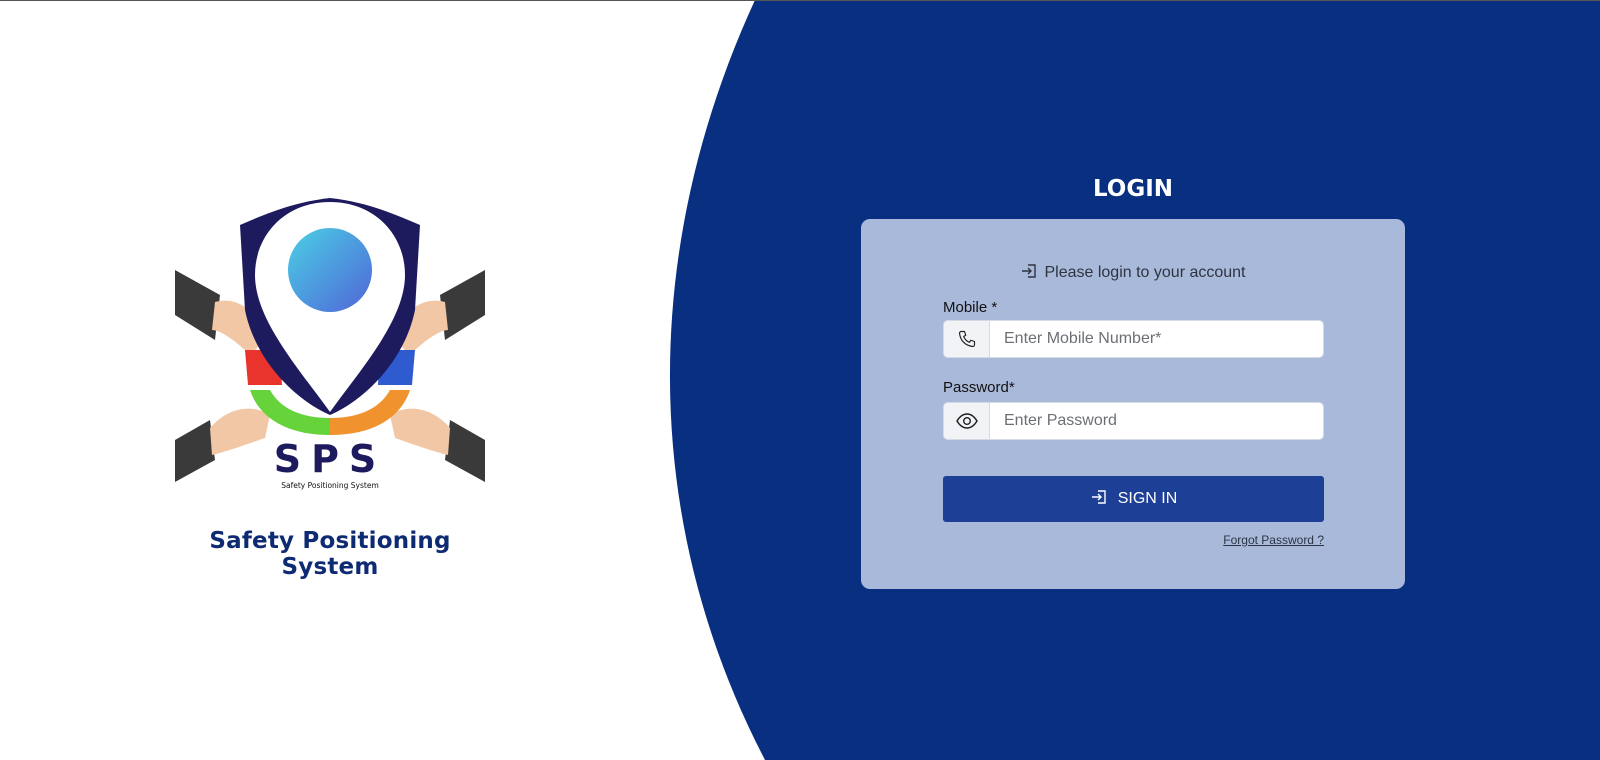  What do you see at coordinates (1147, 498) in the screenshot?
I see `sign-in-button-label: SIGN IN` at bounding box center [1147, 498].